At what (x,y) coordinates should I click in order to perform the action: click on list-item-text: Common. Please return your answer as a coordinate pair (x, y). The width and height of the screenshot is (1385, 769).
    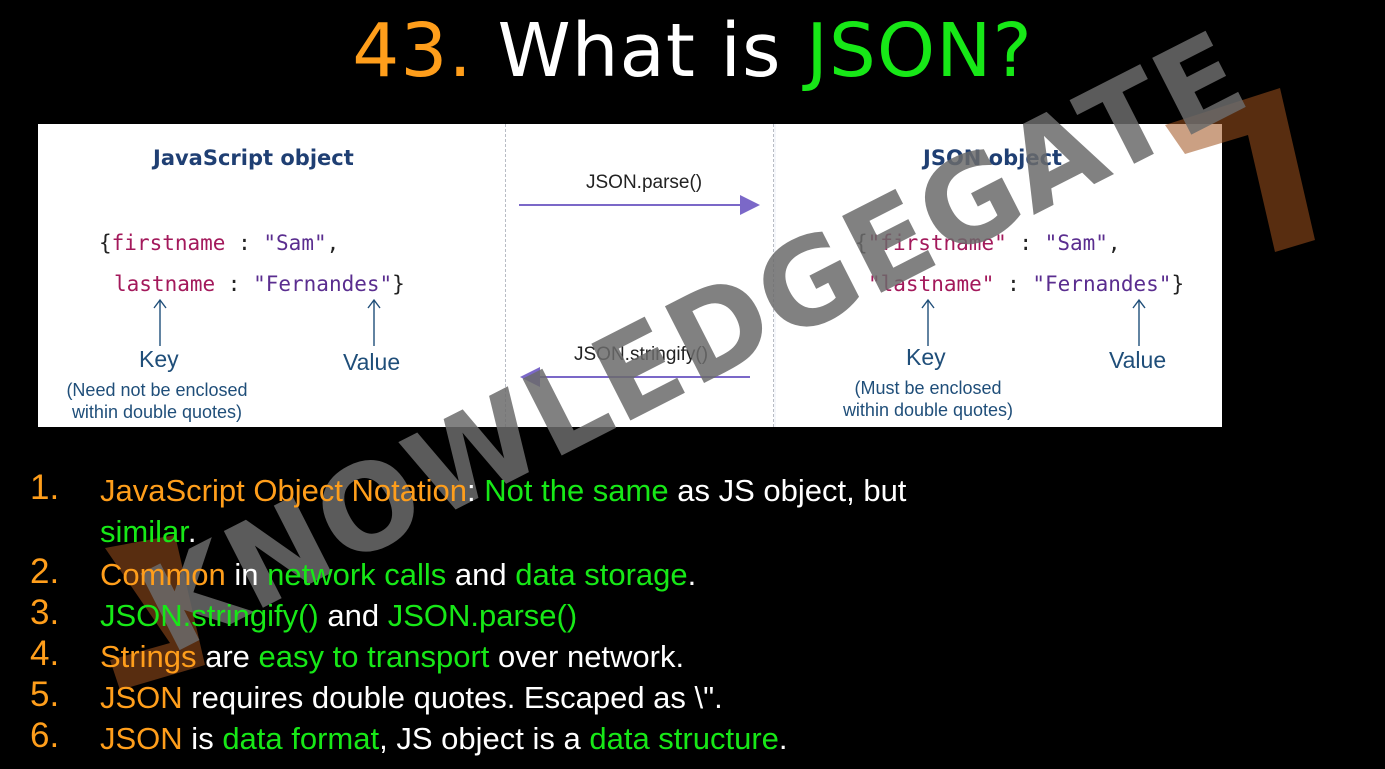
    Looking at the image, I should click on (163, 574).